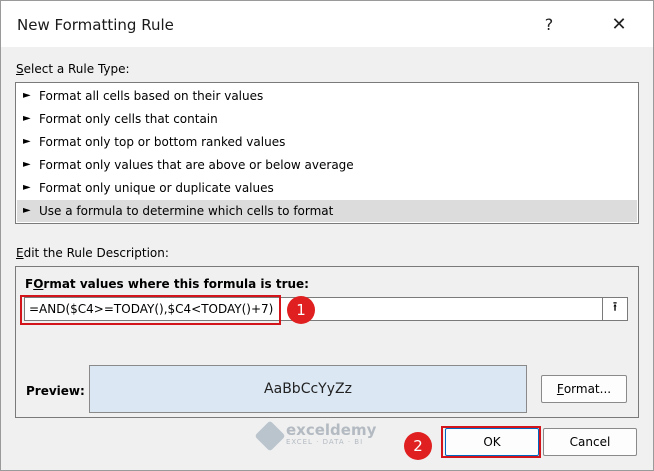 This screenshot has width=654, height=471. What do you see at coordinates (150, 310) in the screenshot?
I see `formula-highlight-box` at bounding box center [150, 310].